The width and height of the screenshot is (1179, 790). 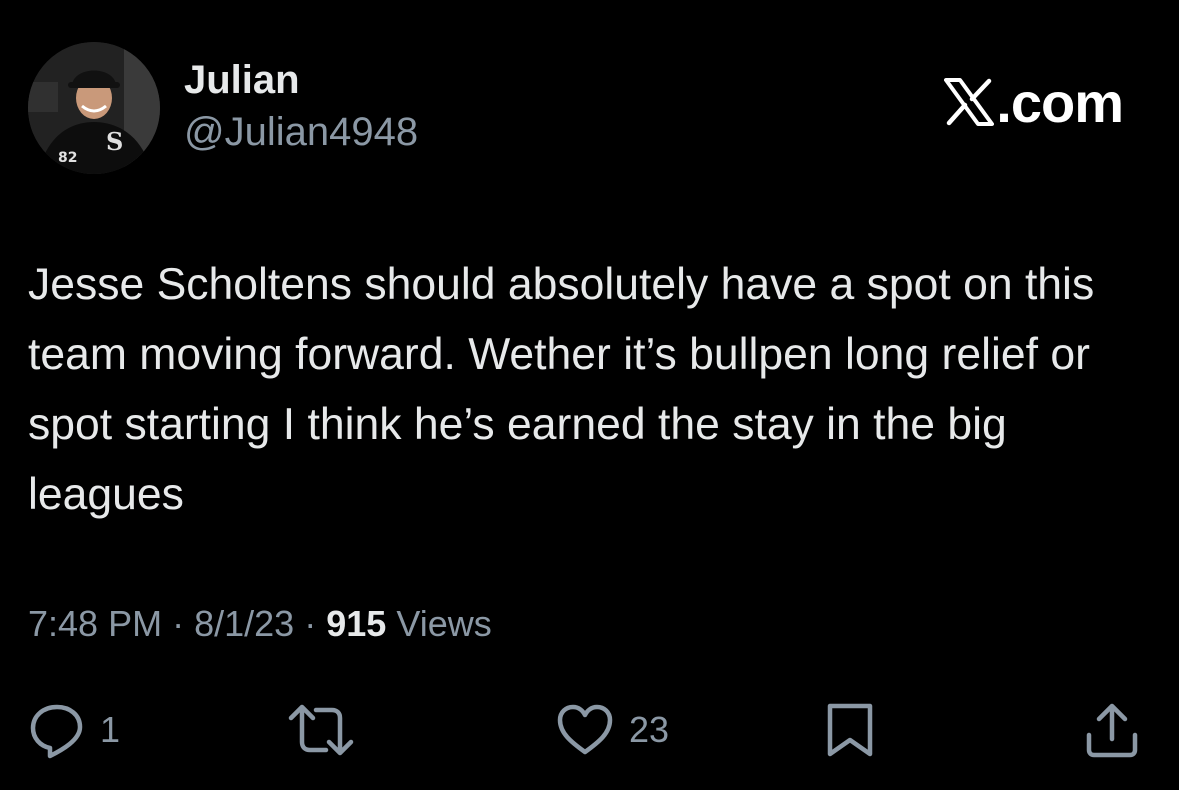 What do you see at coordinates (969, 102) in the screenshot?
I see `x-logo-icon` at bounding box center [969, 102].